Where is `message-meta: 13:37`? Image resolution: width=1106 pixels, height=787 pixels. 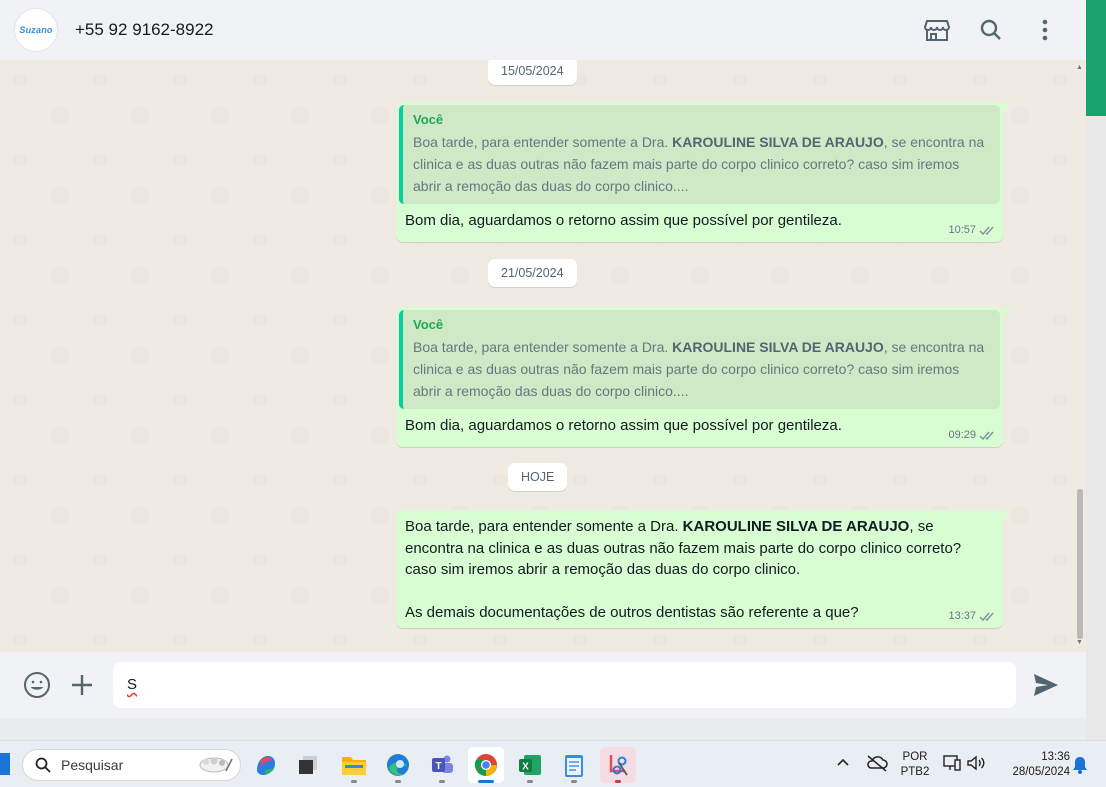 message-meta: 13:37 is located at coordinates (972, 616).